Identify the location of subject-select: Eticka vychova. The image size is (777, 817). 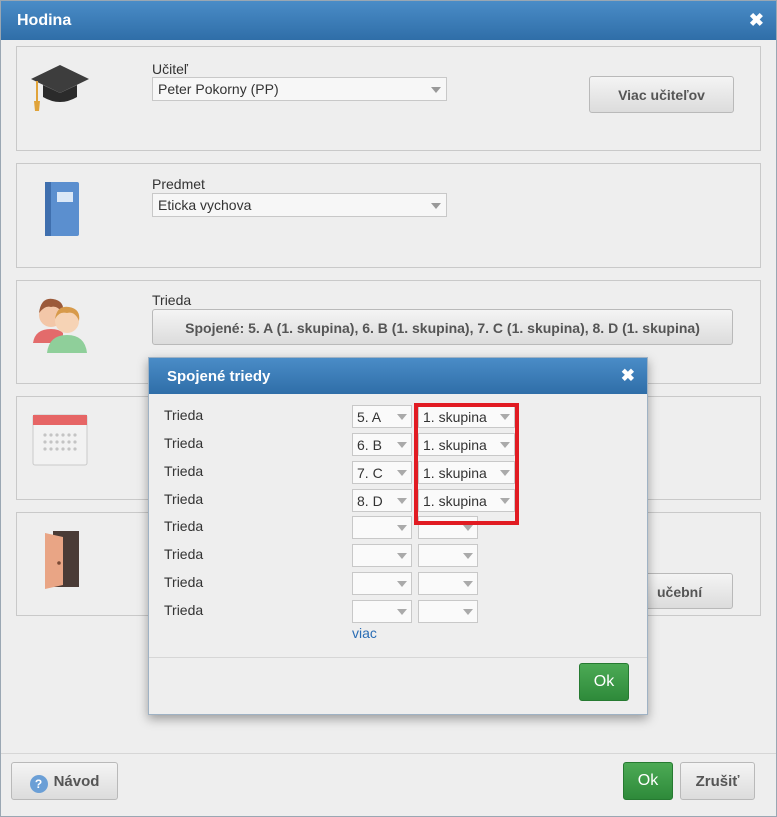
(299, 205).